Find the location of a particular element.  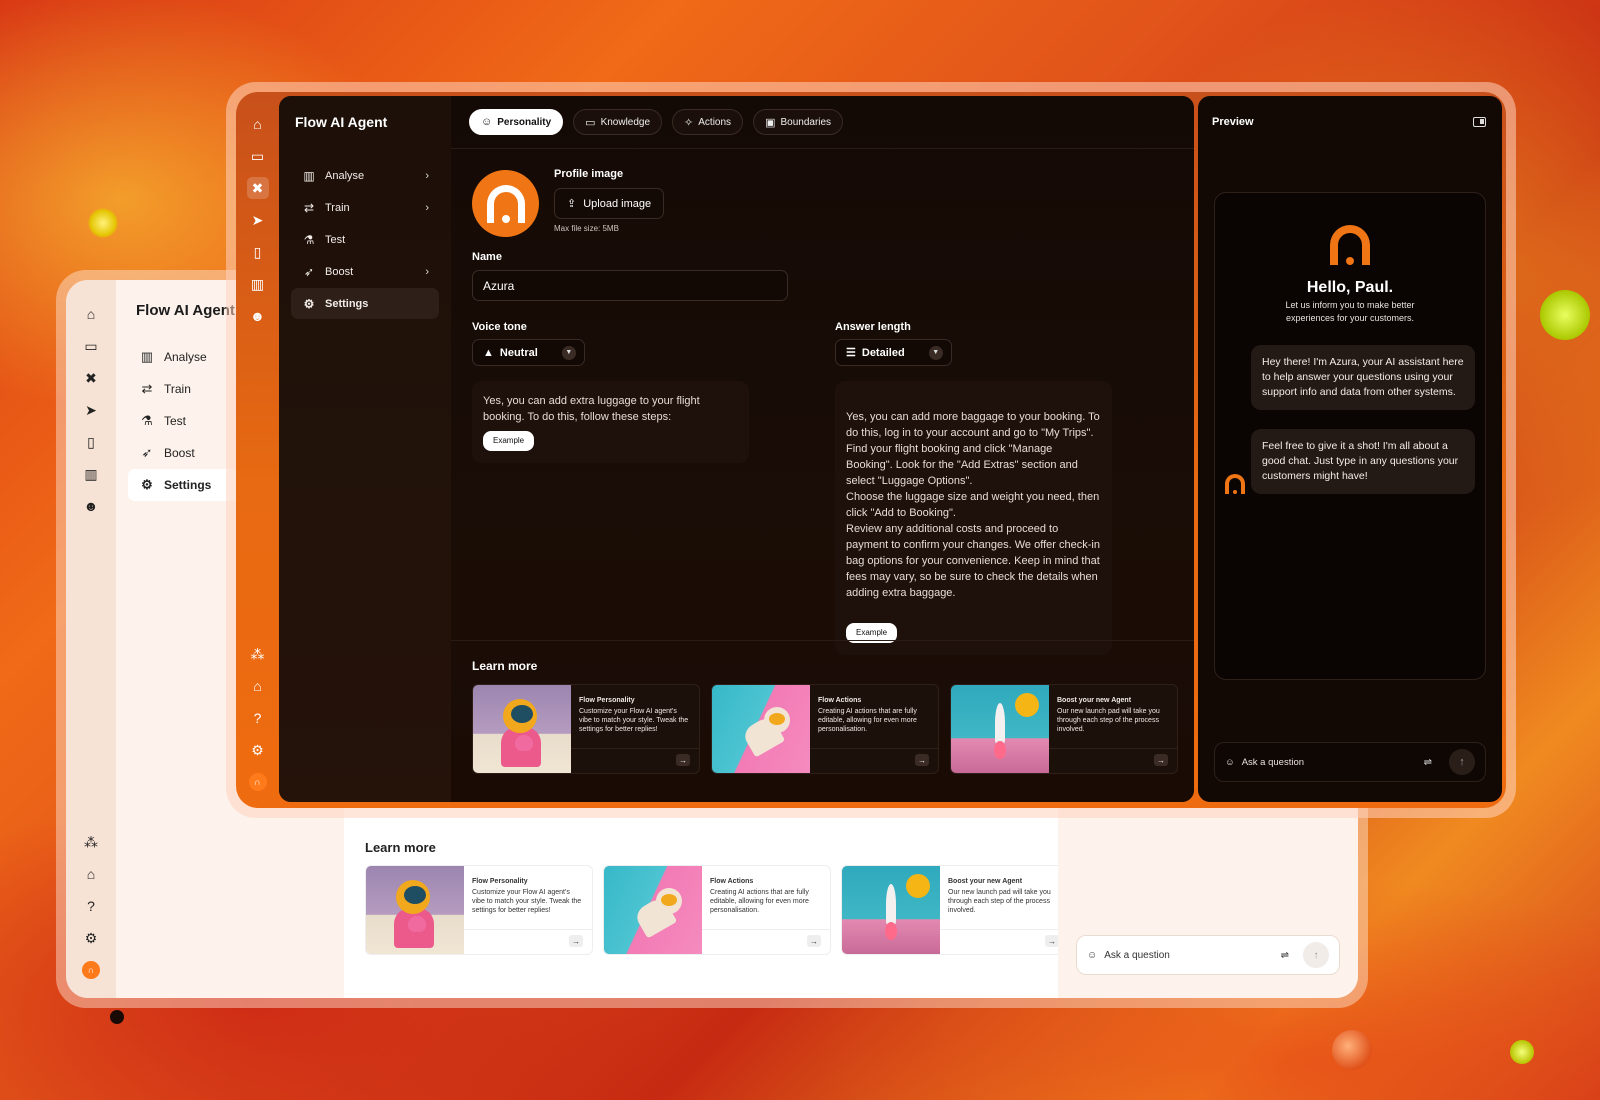

tab-personality: ☺ Personality is located at coordinates (516, 122).